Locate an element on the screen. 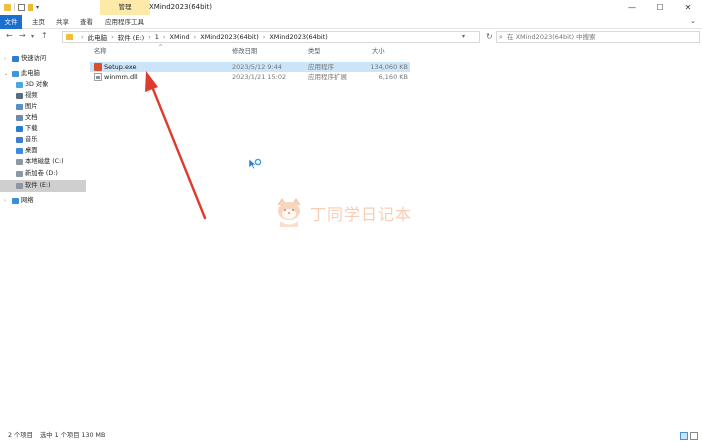  star-icon is located at coordinates (15, 59).